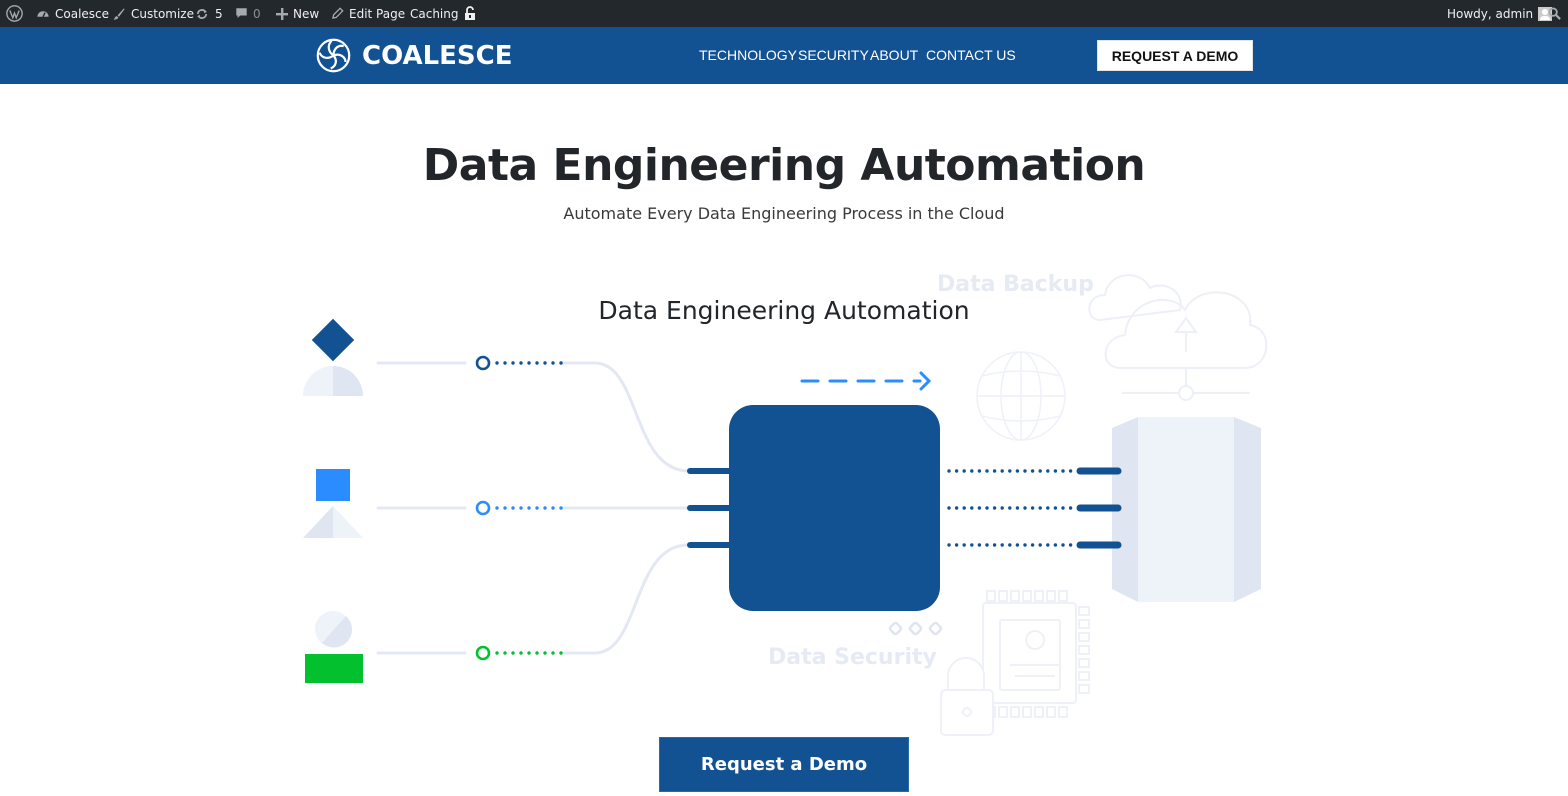 This screenshot has width=1568, height=796. What do you see at coordinates (257, 13) in the screenshot?
I see `comments-count: 0` at bounding box center [257, 13].